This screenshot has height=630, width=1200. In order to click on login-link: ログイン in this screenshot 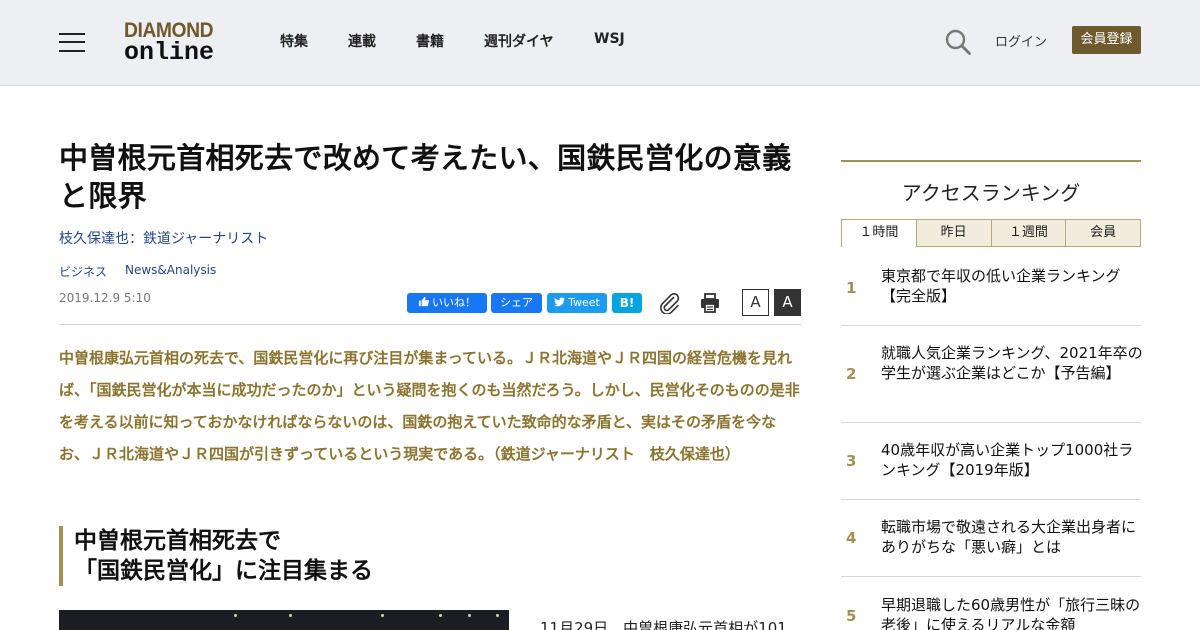, I will do `click(1021, 40)`.